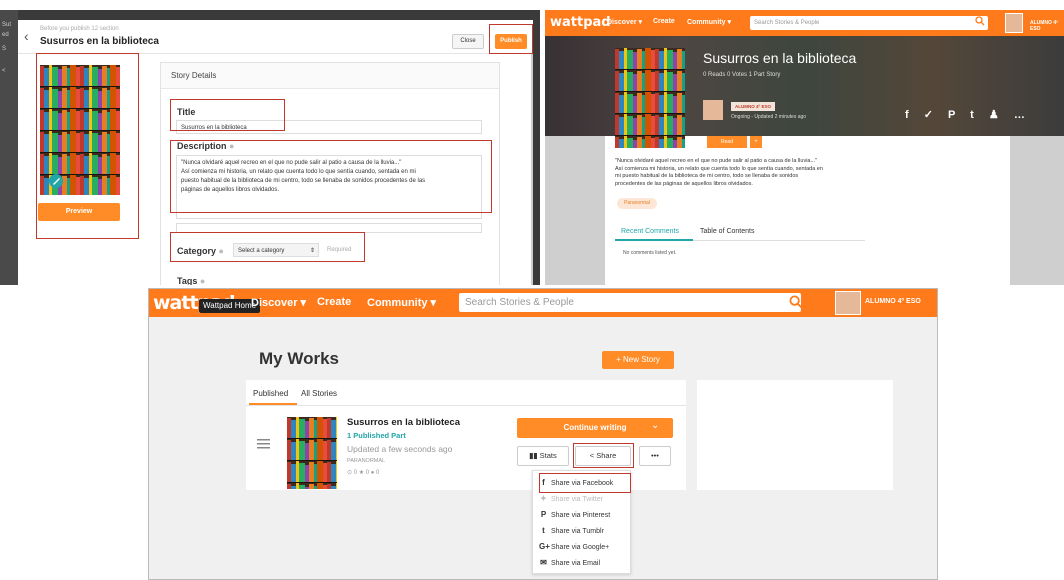 This screenshot has width=1064, height=580. I want to click on tab-all-stories: All Stories, so click(319, 393).